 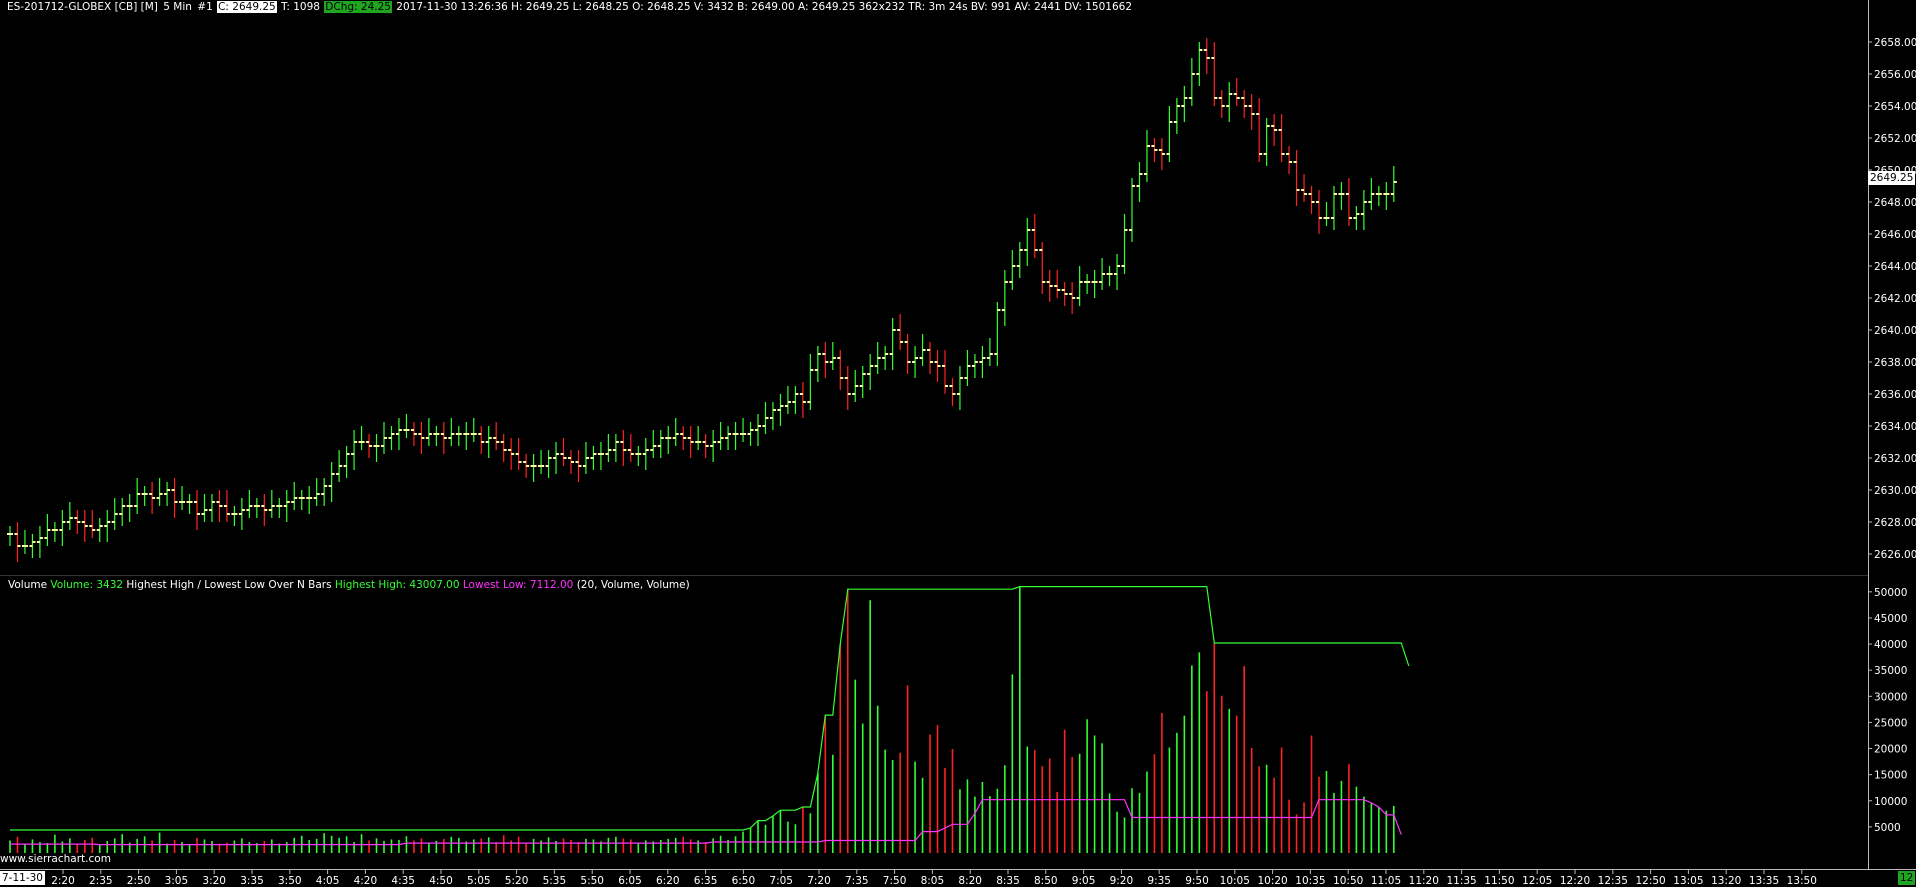 I want to click on volume-label: Volume, so click(x=28, y=585).